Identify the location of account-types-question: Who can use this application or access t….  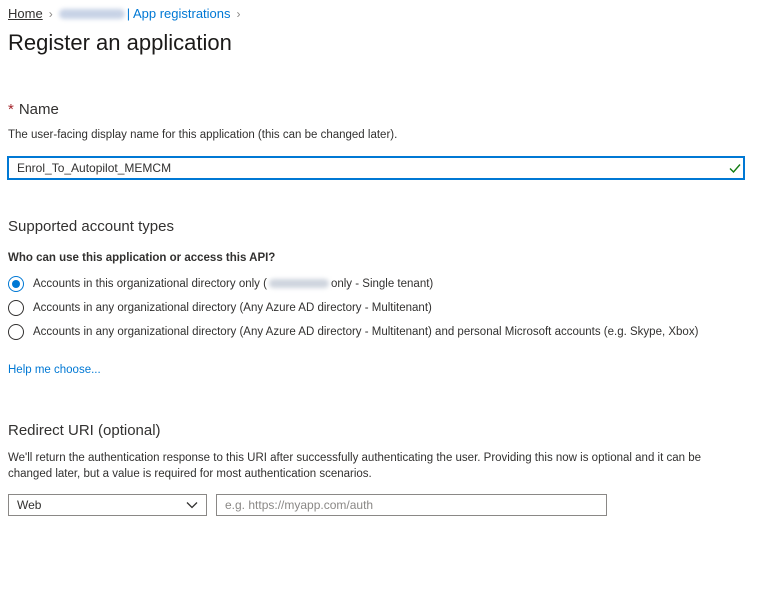
(142, 258).